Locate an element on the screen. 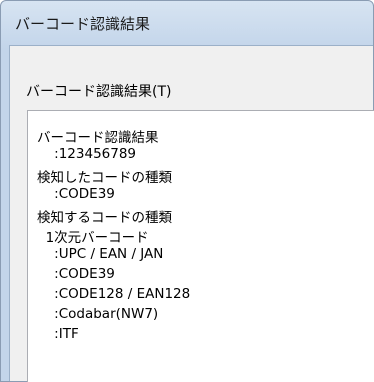  result-line: :ITF is located at coordinates (58, 334).